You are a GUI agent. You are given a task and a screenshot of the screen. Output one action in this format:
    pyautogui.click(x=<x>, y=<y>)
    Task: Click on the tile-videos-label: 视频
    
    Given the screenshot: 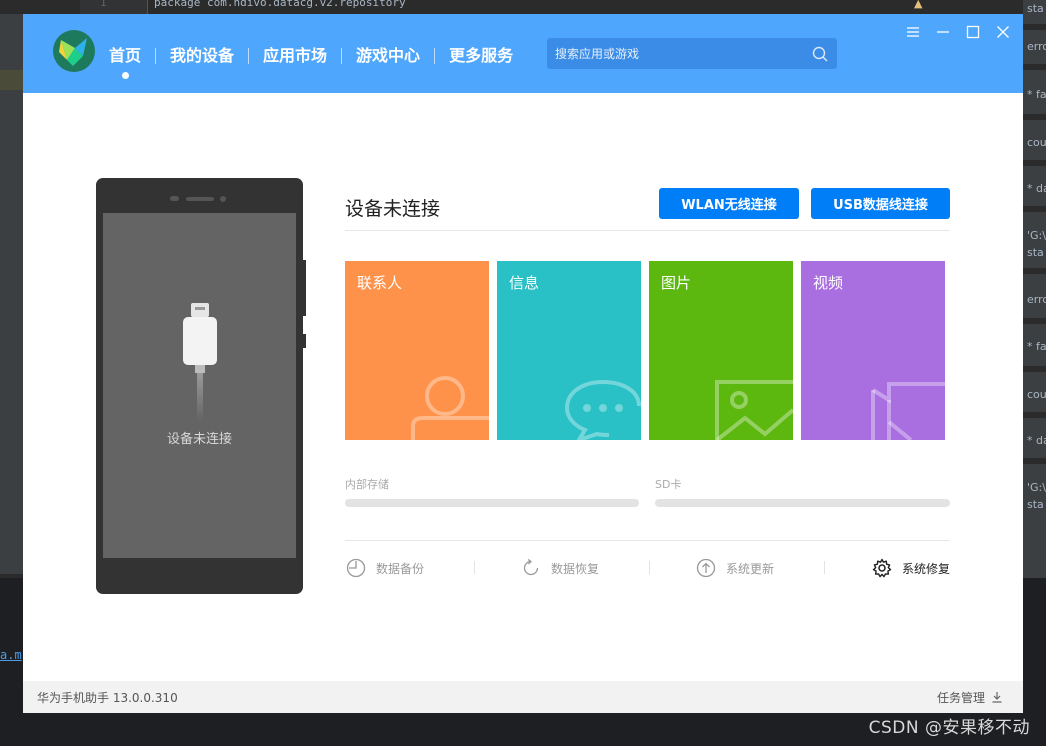 What is the action you would take?
    pyautogui.click(x=828, y=283)
    